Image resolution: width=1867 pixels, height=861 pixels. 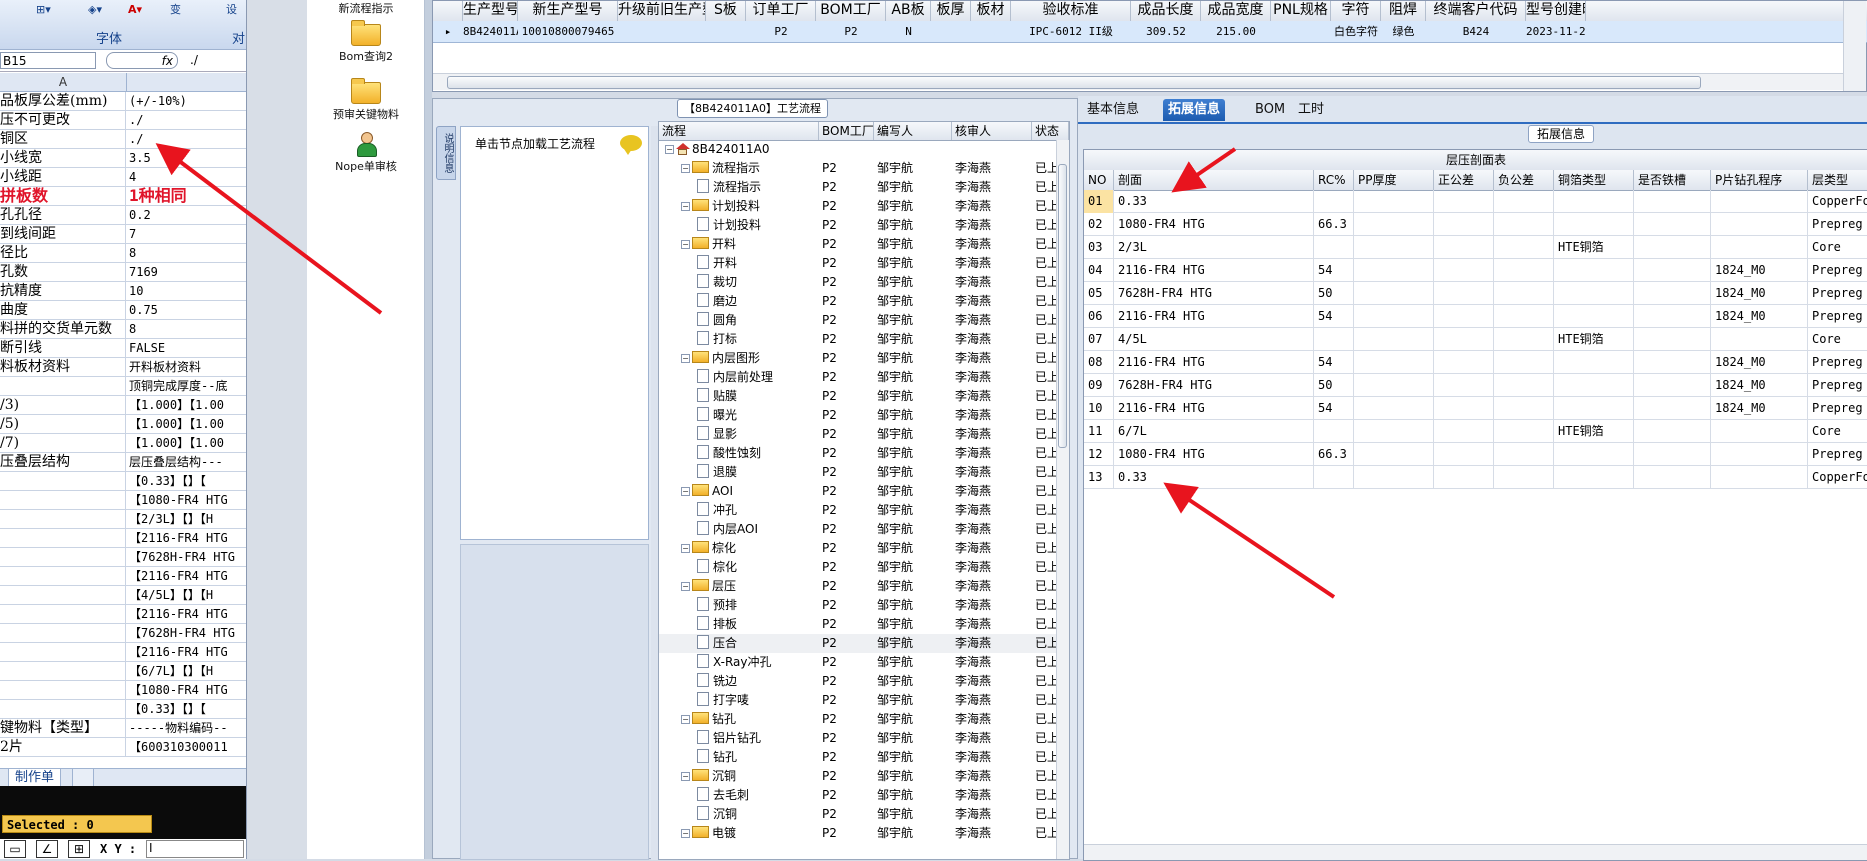 What do you see at coordinates (186, 538) in the screenshot?
I see `cell-b: 【2116-FR4 HTG` at bounding box center [186, 538].